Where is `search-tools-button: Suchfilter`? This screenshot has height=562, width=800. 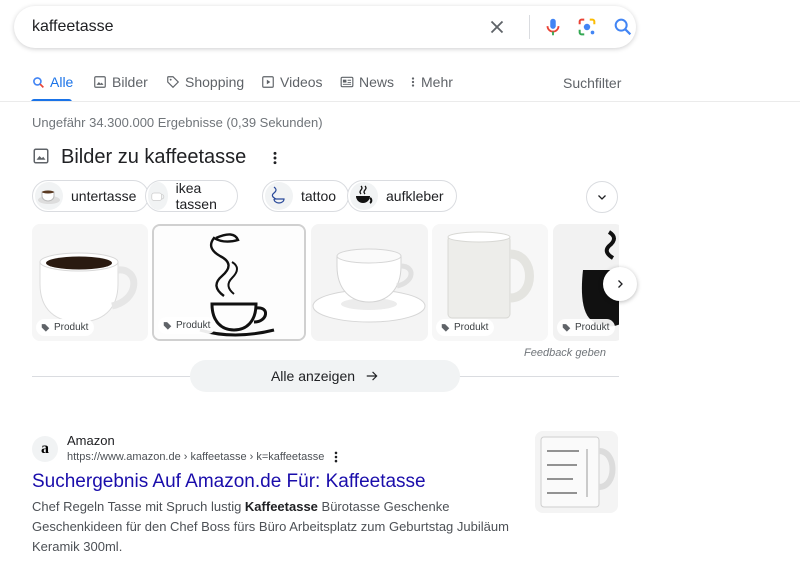 search-tools-button: Suchfilter is located at coordinates (592, 83).